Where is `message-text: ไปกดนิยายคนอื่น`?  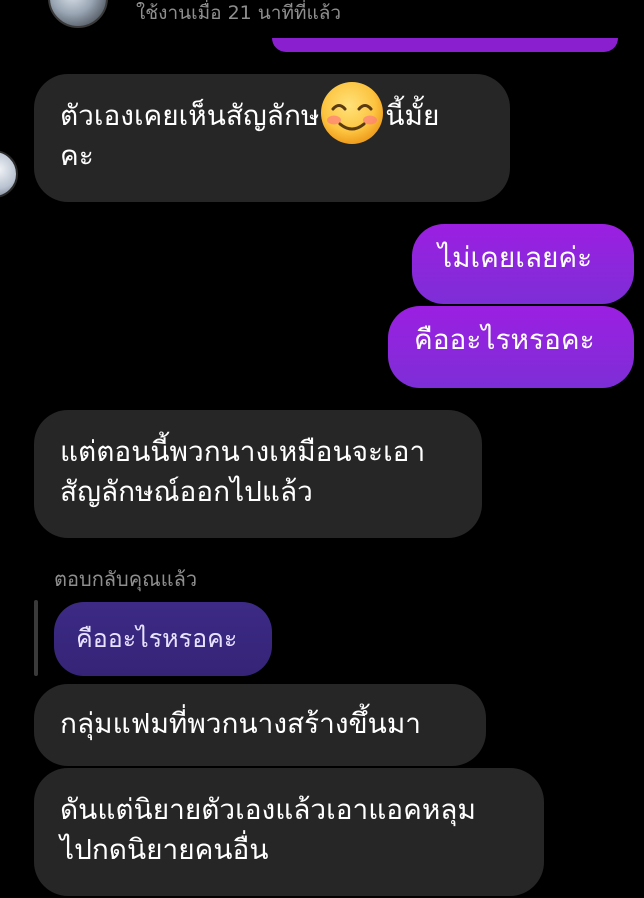 message-text: ไปกดนิยายคนอื่น is located at coordinates (164, 849).